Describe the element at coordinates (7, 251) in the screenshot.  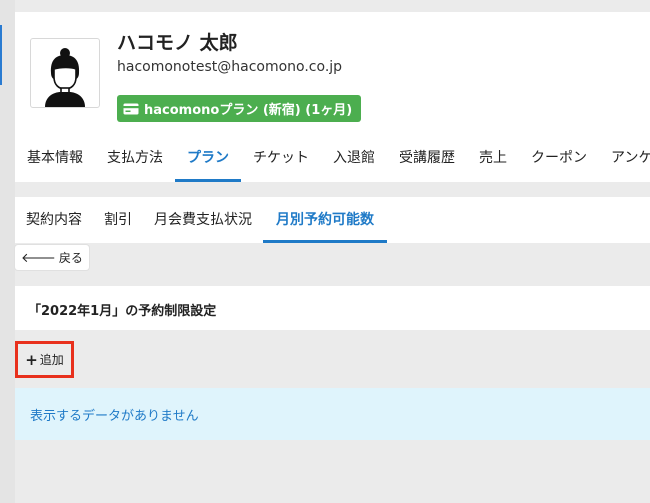
I see `left-edge-panel` at that location.